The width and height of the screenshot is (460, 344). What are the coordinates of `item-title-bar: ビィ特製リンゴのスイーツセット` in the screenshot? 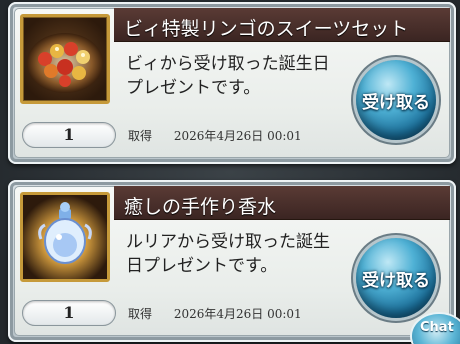 It's located at (282, 25).